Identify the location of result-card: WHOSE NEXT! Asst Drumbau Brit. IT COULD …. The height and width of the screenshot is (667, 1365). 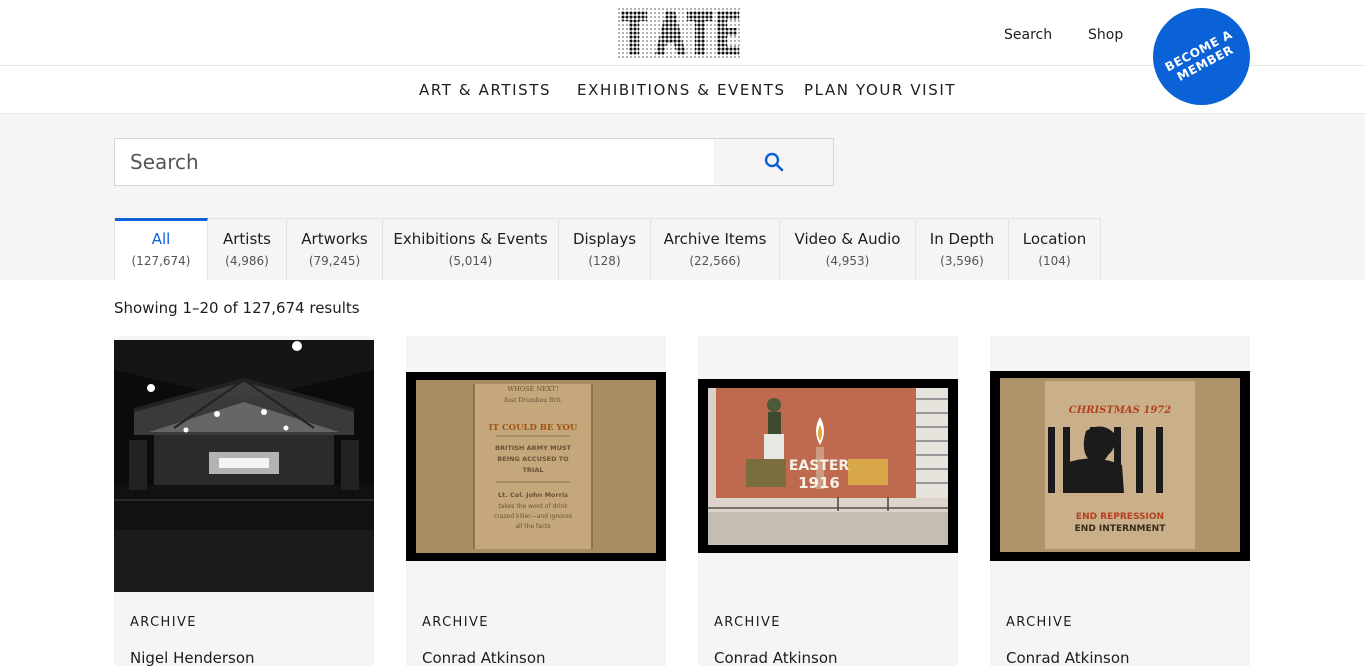
(536, 501).